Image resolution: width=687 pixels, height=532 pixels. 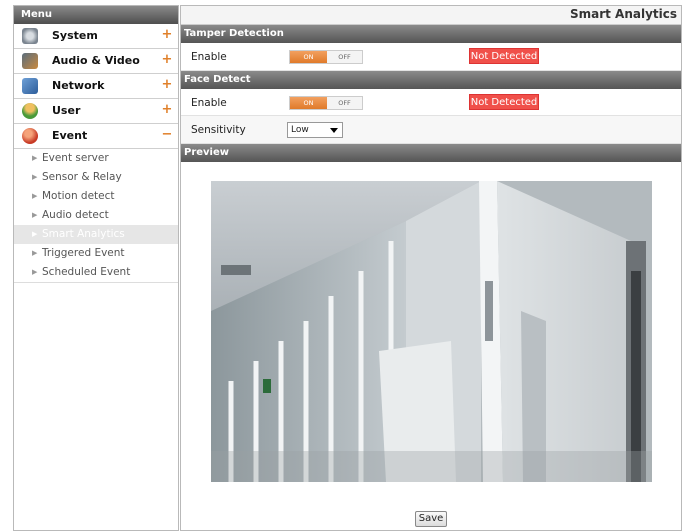 What do you see at coordinates (96, 136) in the screenshot?
I see `sidebar-item-event: Event −` at bounding box center [96, 136].